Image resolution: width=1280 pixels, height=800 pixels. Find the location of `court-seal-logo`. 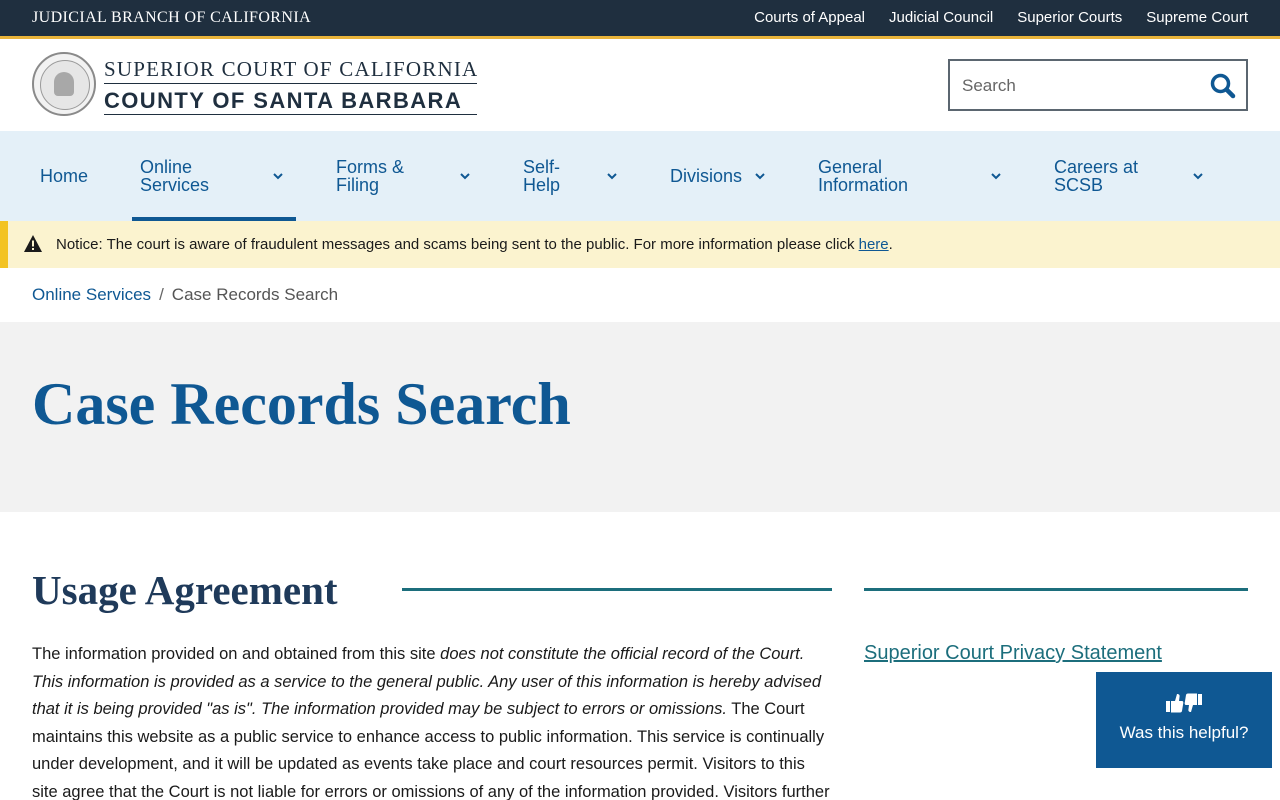

court-seal-logo is located at coordinates (64, 84).